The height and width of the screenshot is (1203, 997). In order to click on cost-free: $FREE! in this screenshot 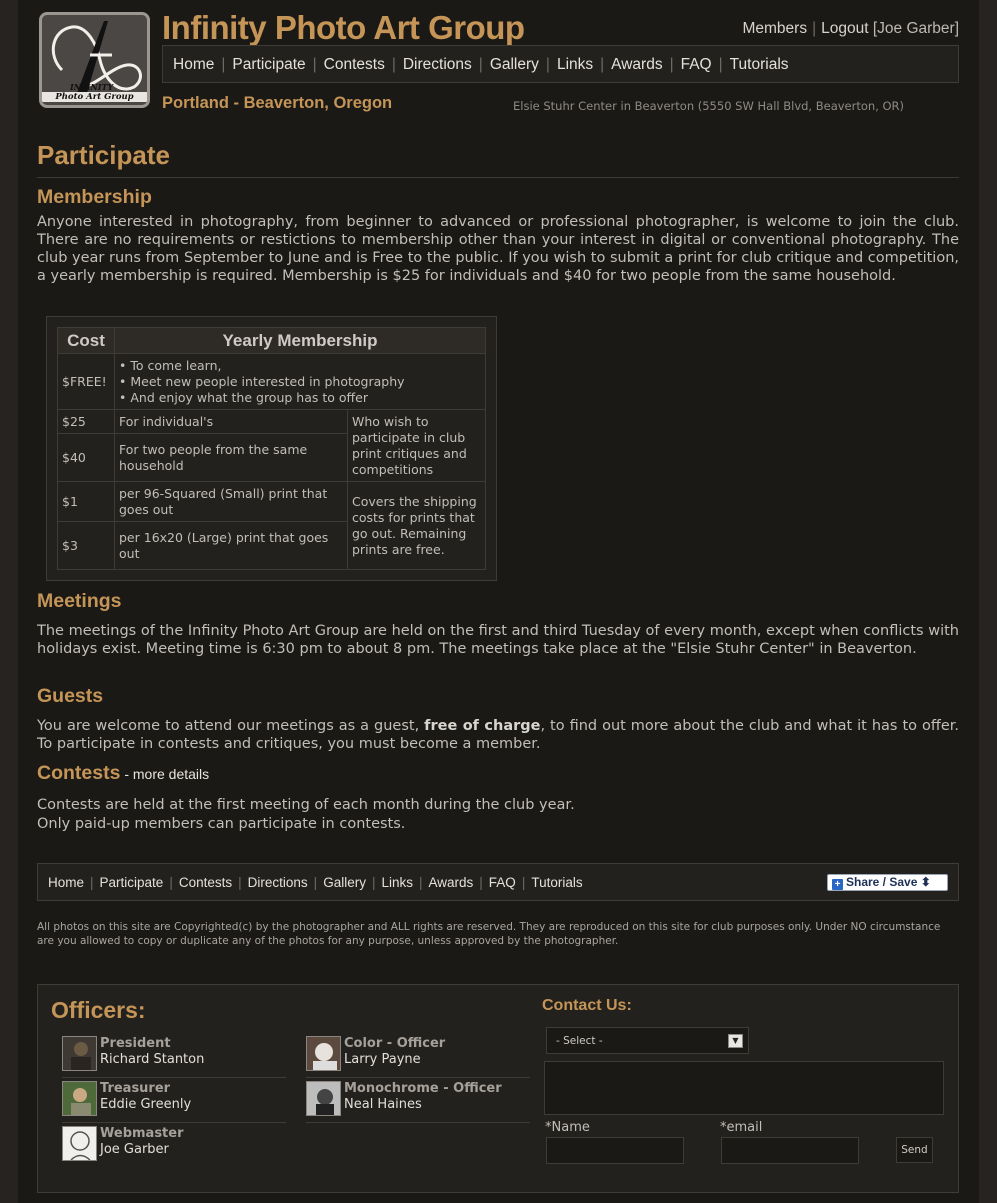, I will do `click(86, 381)`.